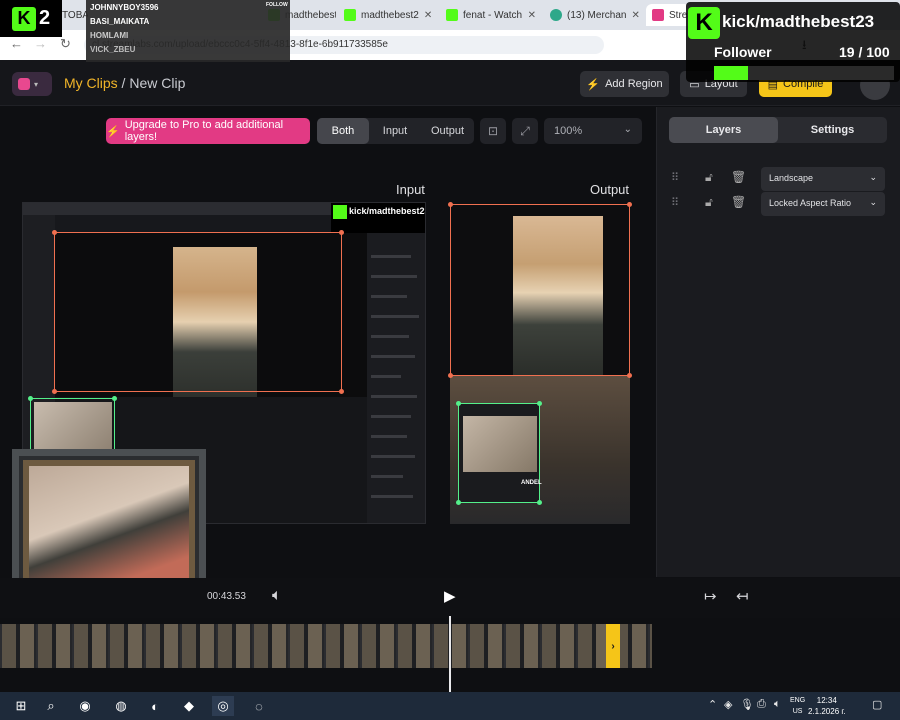 Image resolution: width=900 pixels, height=720 pixels. Describe the element at coordinates (343, 131) in the screenshot. I see `view-both-tab: Both` at that location.